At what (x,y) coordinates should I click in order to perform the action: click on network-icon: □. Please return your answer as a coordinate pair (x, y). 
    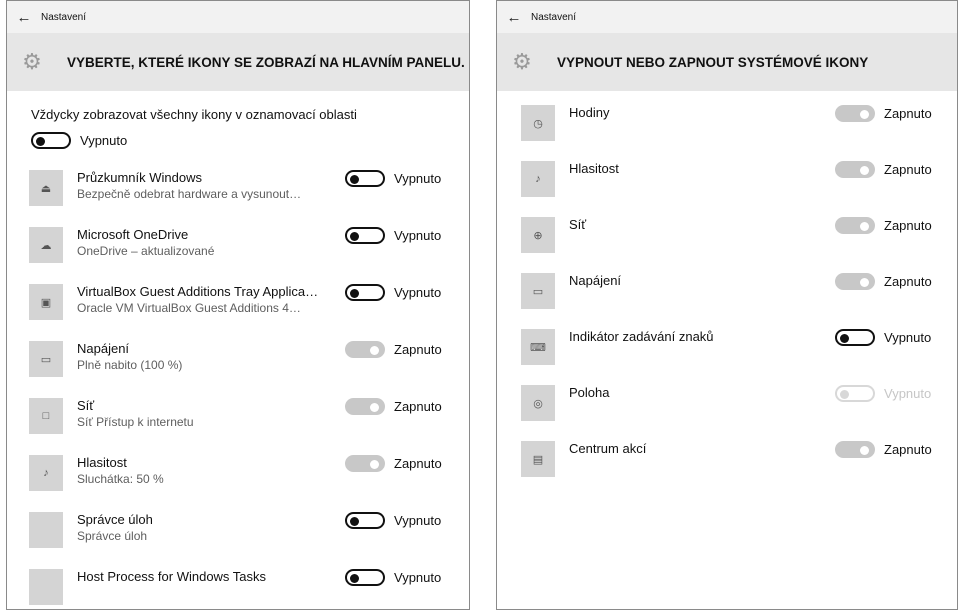
    Looking at the image, I should click on (46, 416).